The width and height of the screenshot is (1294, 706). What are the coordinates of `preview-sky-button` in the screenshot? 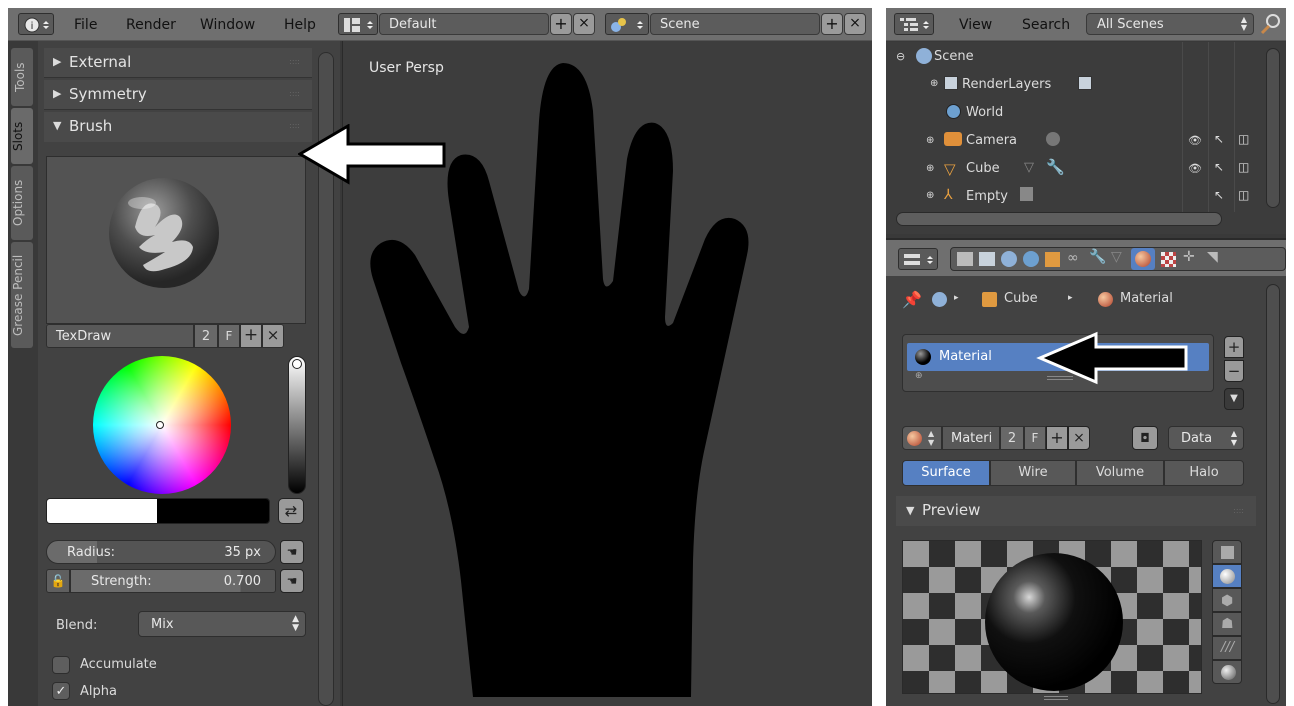 It's located at (1227, 672).